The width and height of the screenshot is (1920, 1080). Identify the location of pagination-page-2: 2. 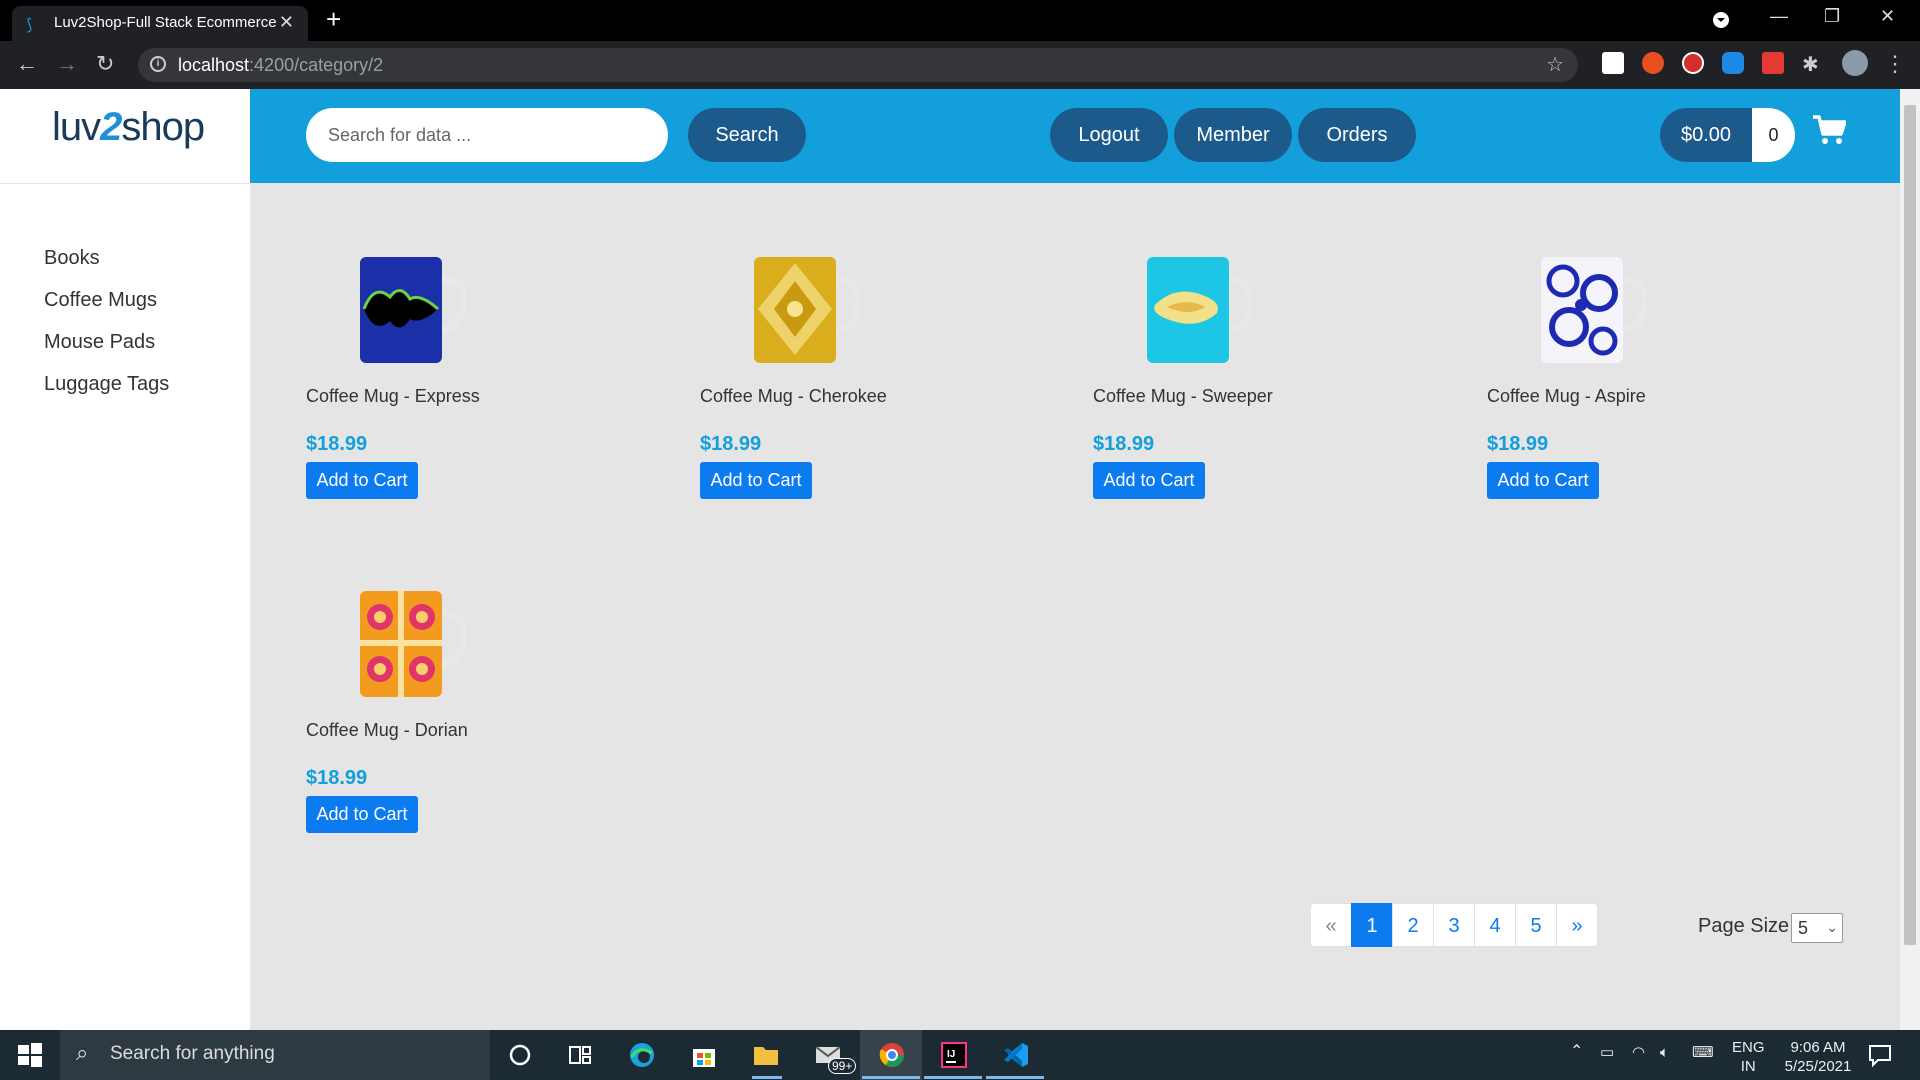
(1413, 925).